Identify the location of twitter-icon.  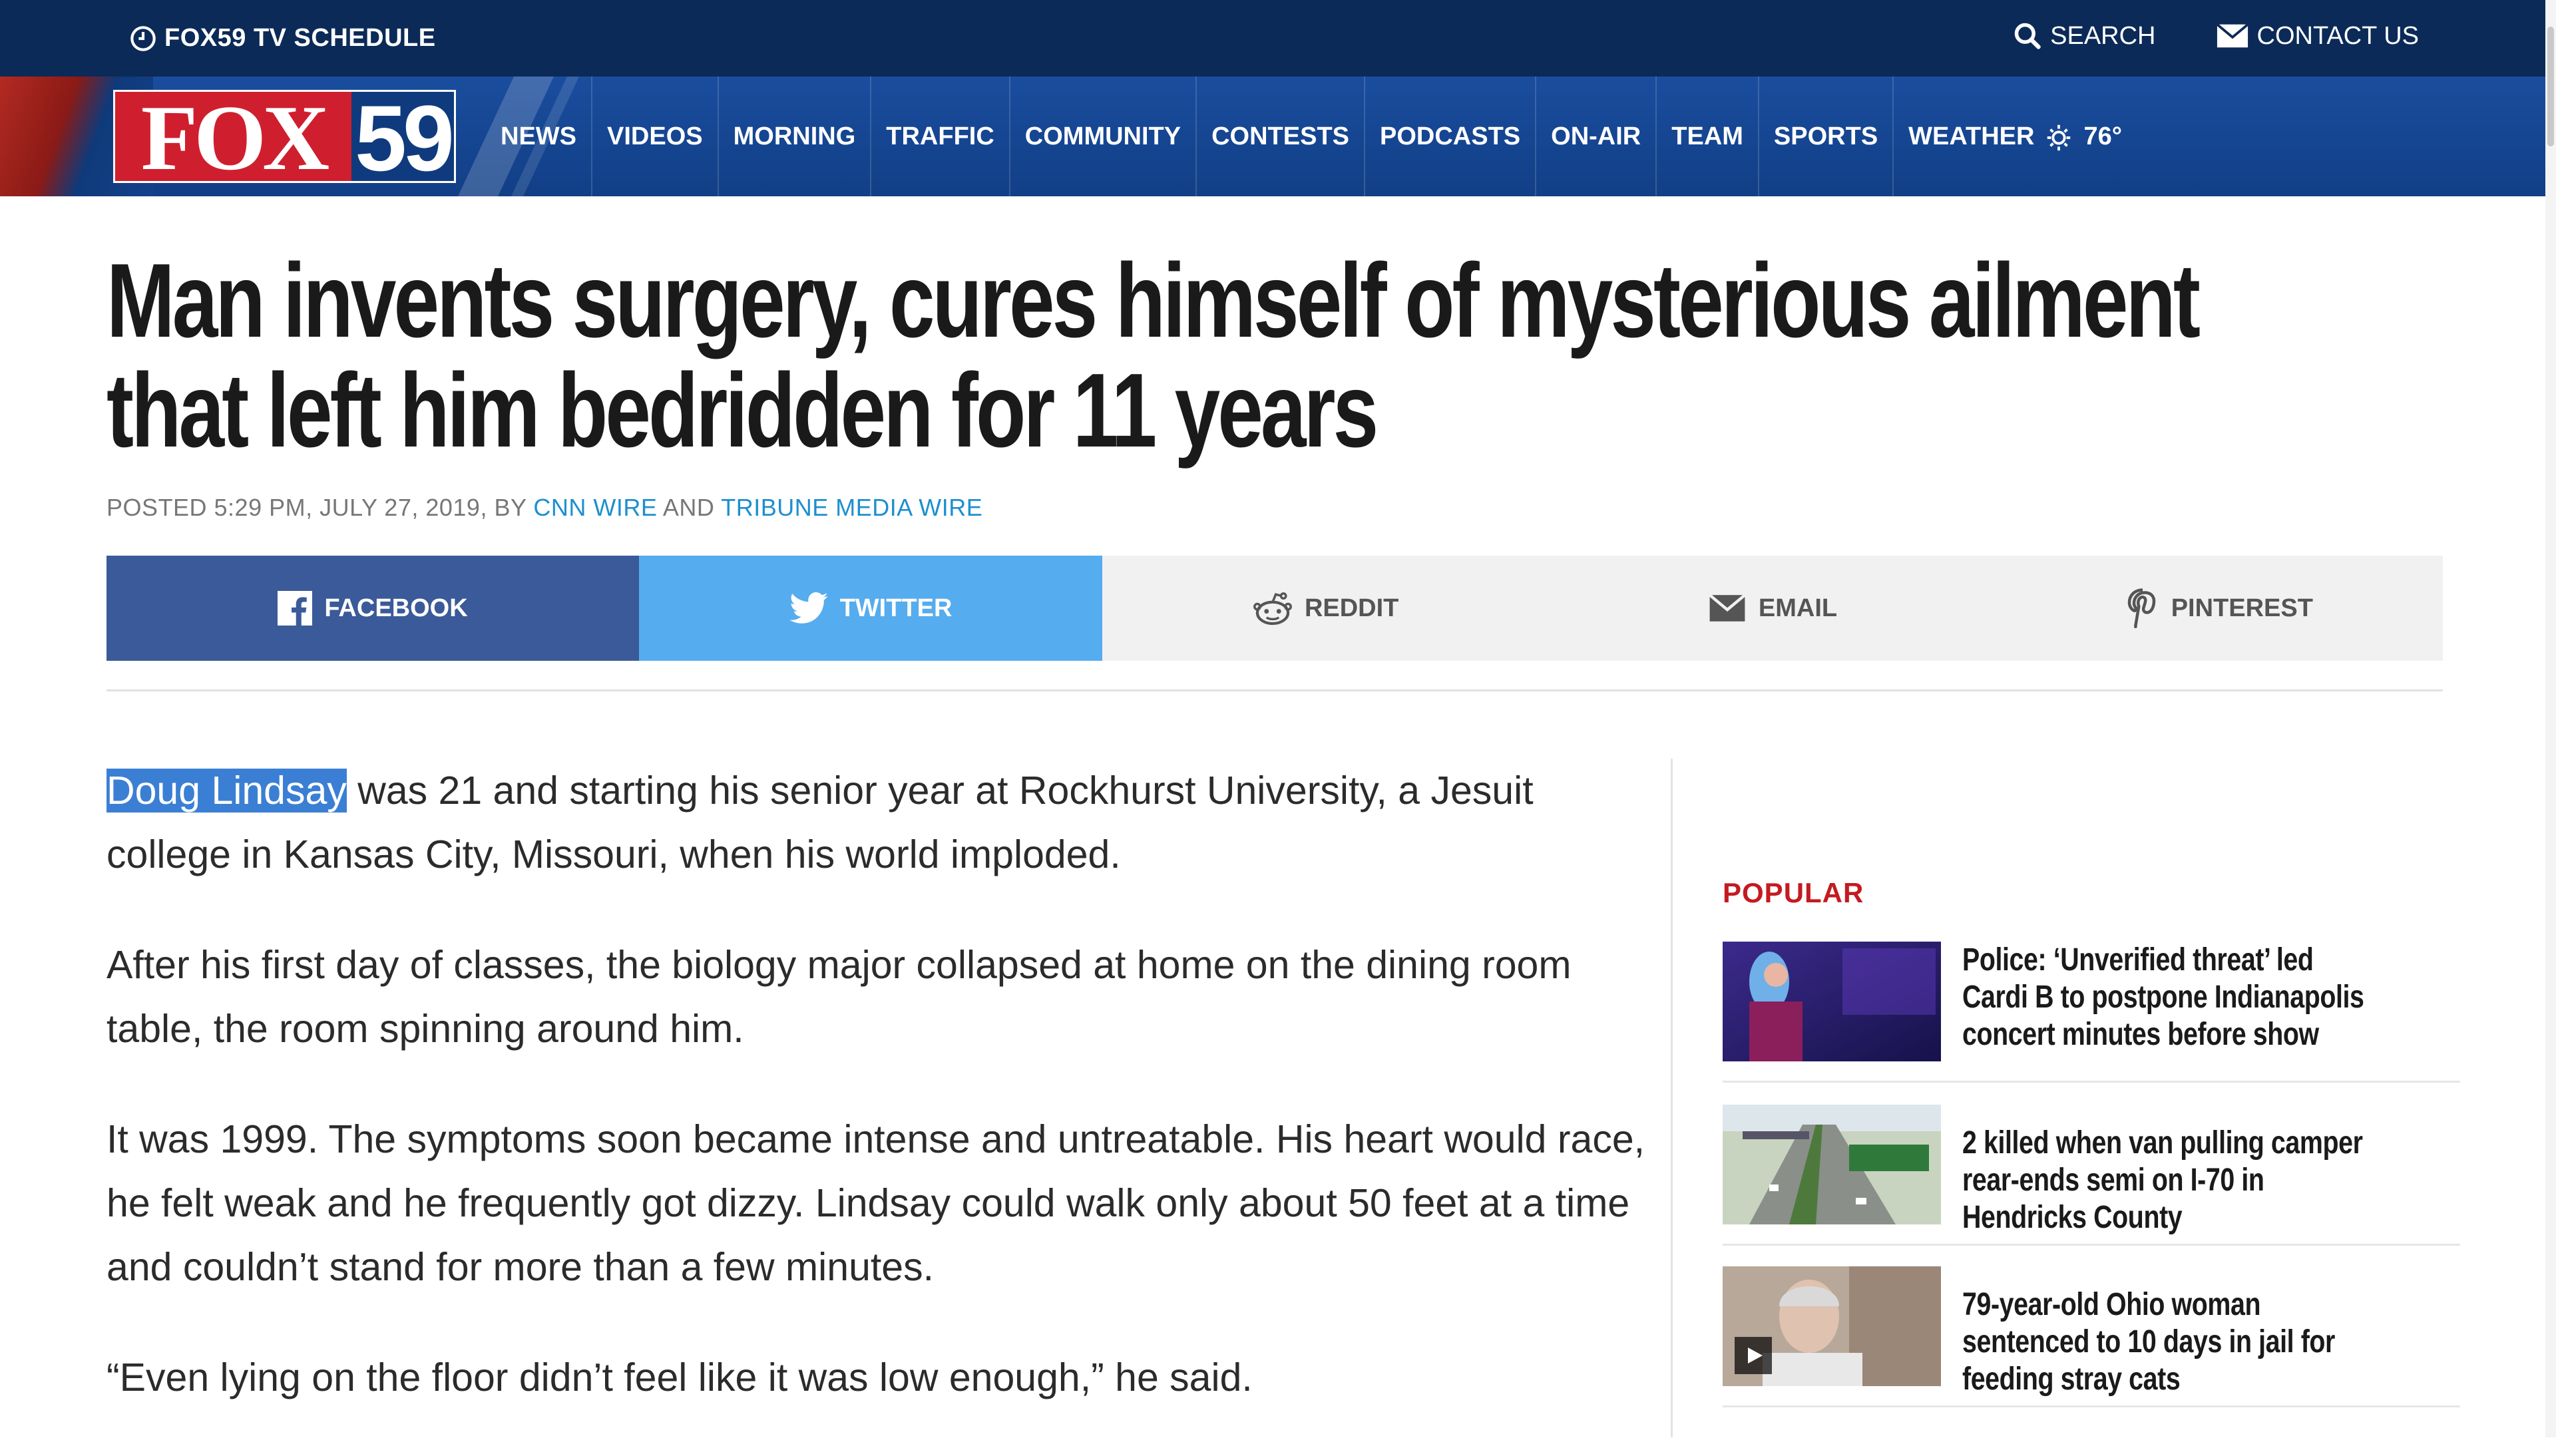
(808, 608).